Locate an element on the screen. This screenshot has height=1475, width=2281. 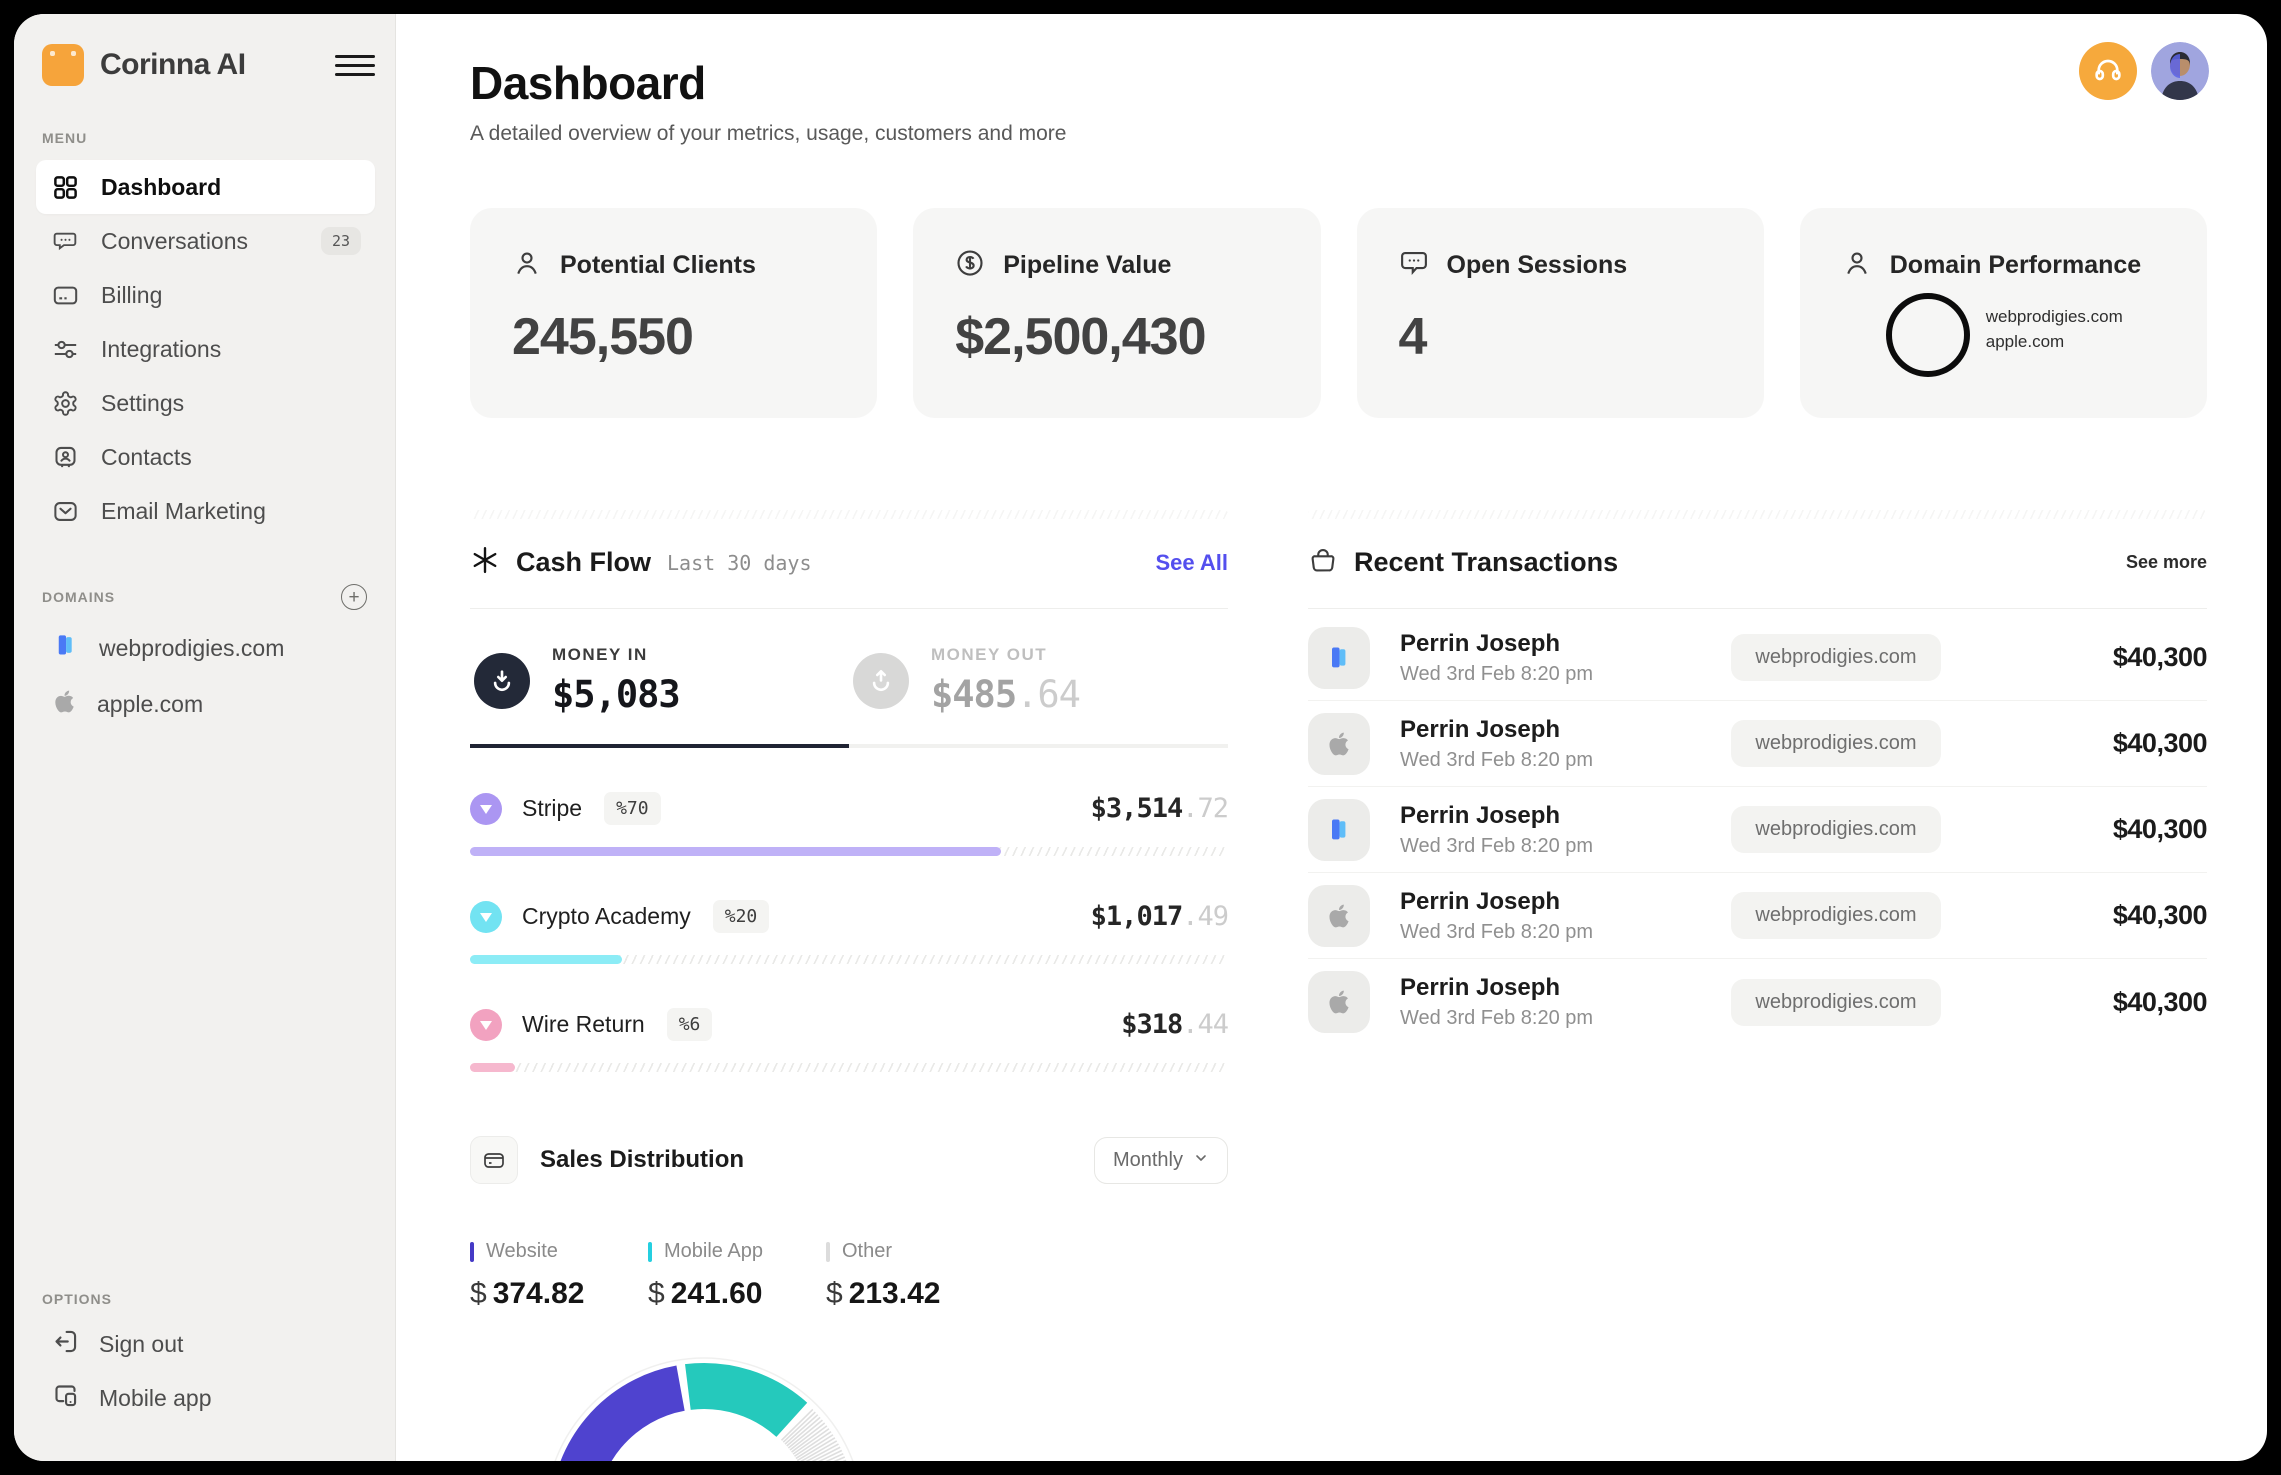
sidebar-domain-webprodigies: webprodigies.com is located at coordinates (205, 648).